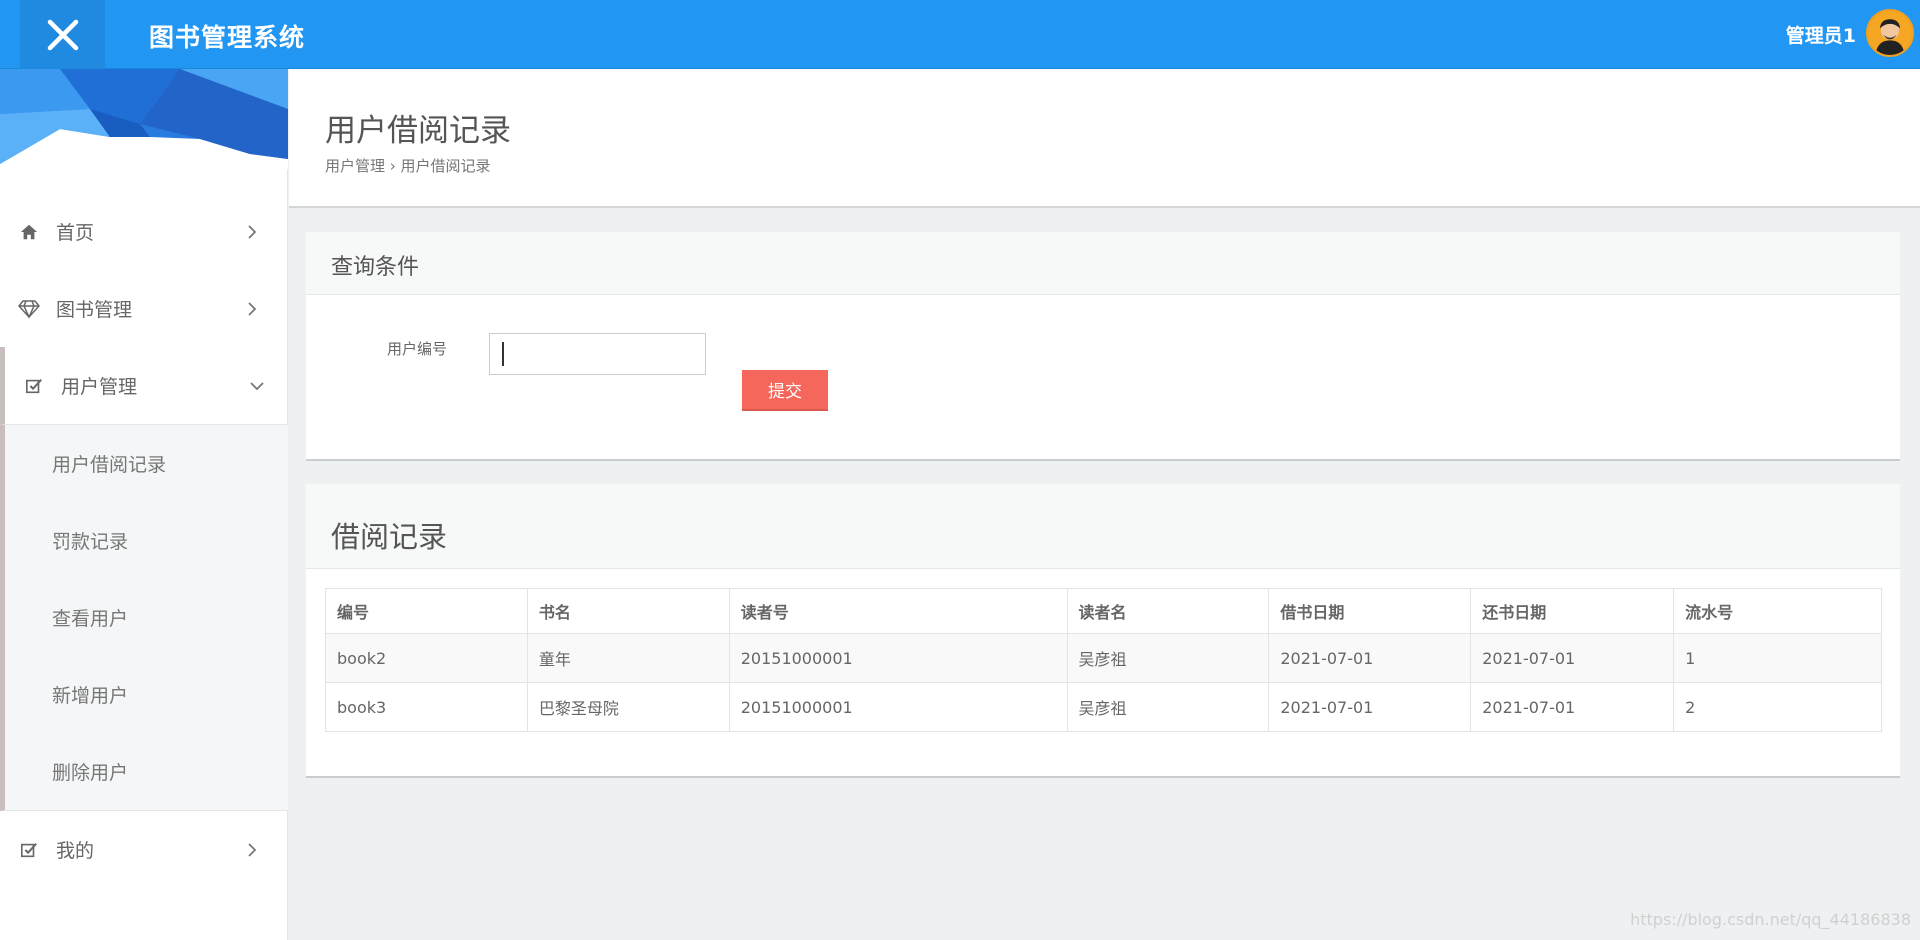 The width and height of the screenshot is (1920, 940). I want to click on column-header: 借书日期, so click(1370, 611).